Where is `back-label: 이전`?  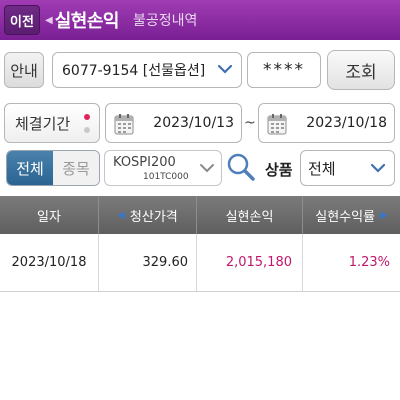 back-label: 이전 is located at coordinates (22, 22).